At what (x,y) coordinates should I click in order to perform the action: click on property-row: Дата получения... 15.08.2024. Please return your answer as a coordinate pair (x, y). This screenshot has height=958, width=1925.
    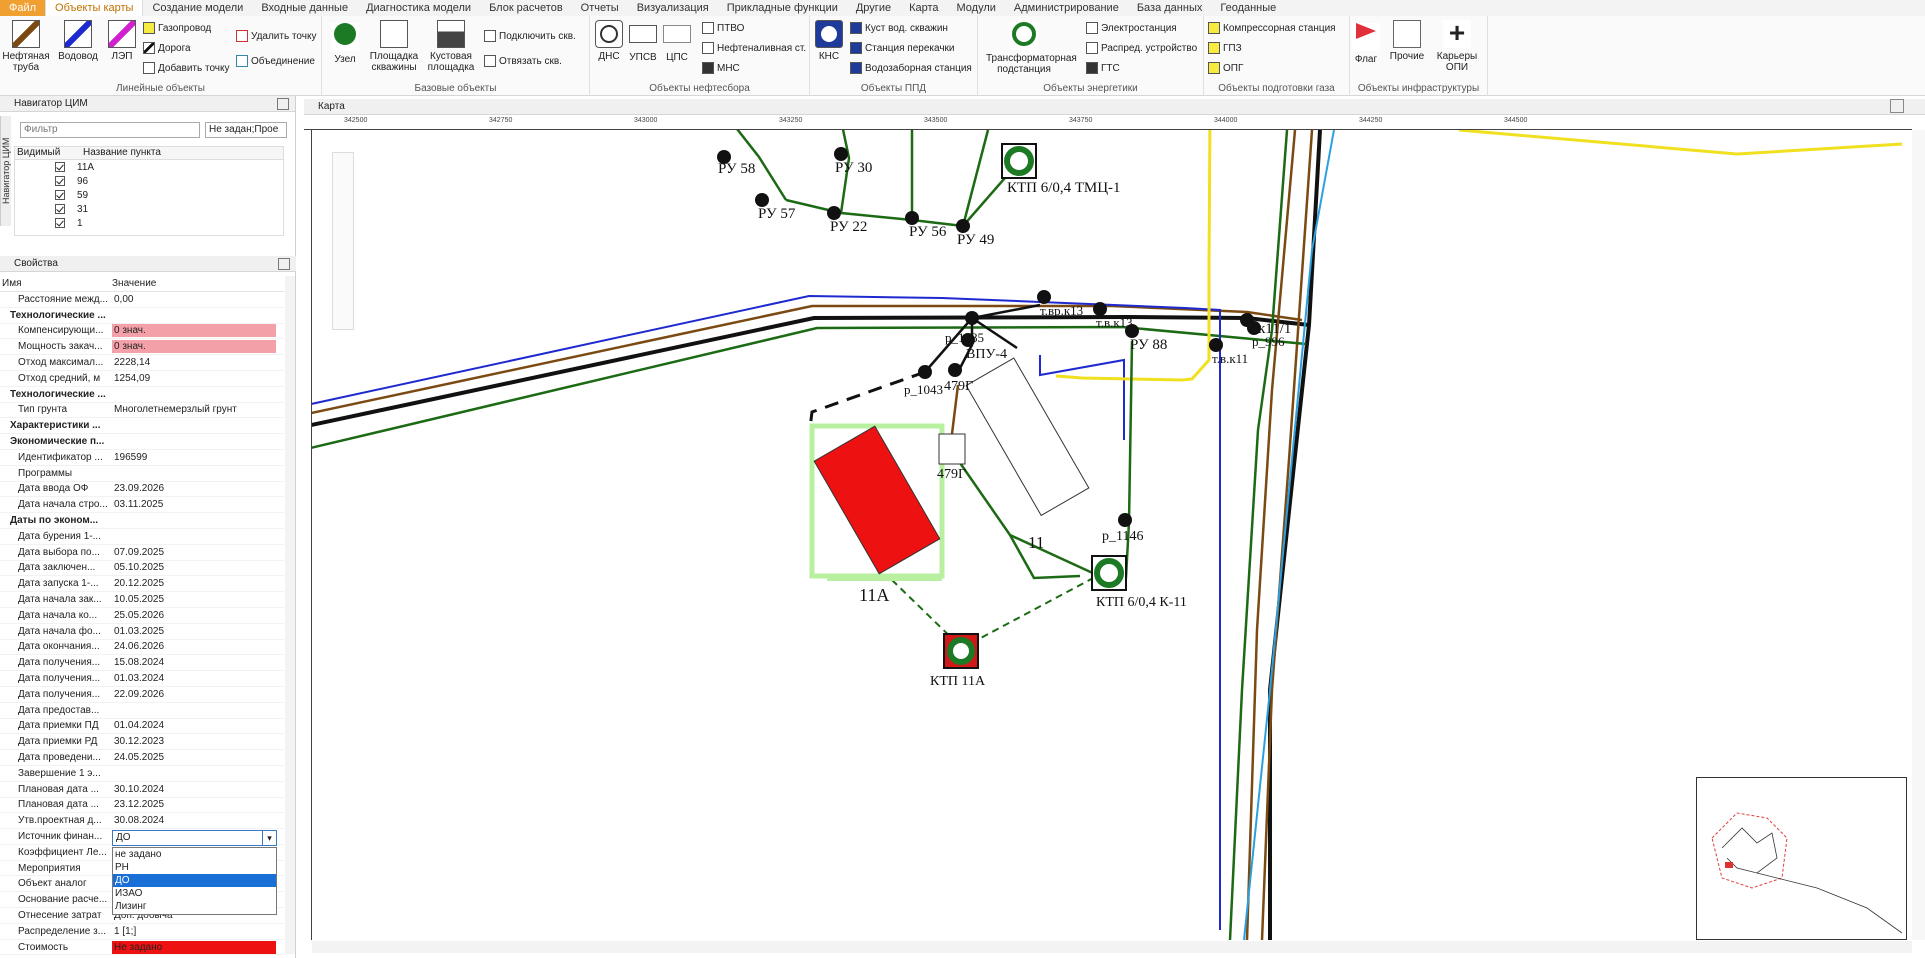
    Looking at the image, I should click on (142, 663).